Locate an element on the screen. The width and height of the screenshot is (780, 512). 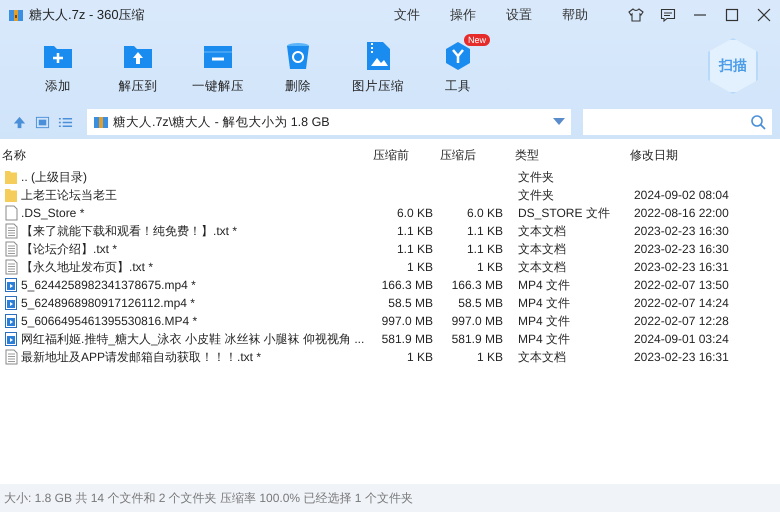
date-cell: 2022-02-07 14:24 is located at coordinates (681, 303).